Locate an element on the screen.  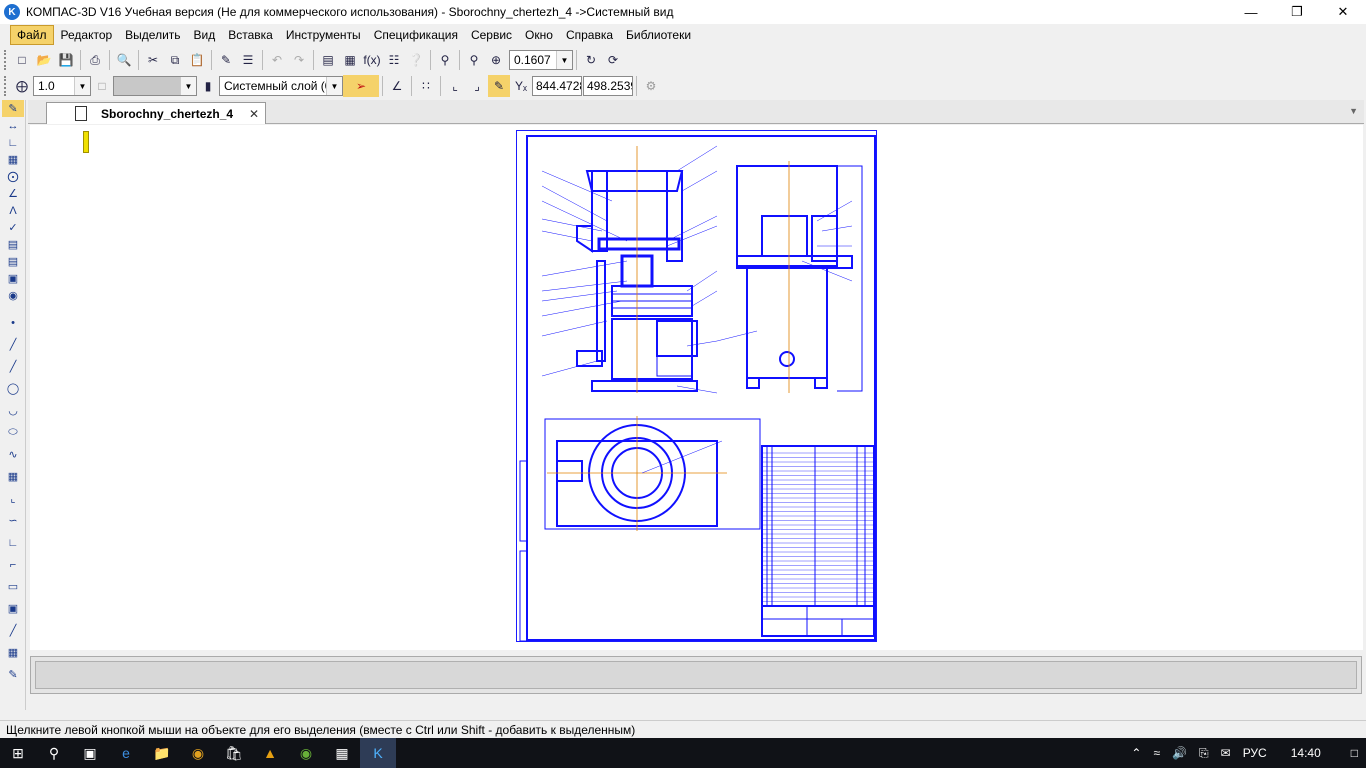
minimize-button: — is located at coordinates (1251, 12).